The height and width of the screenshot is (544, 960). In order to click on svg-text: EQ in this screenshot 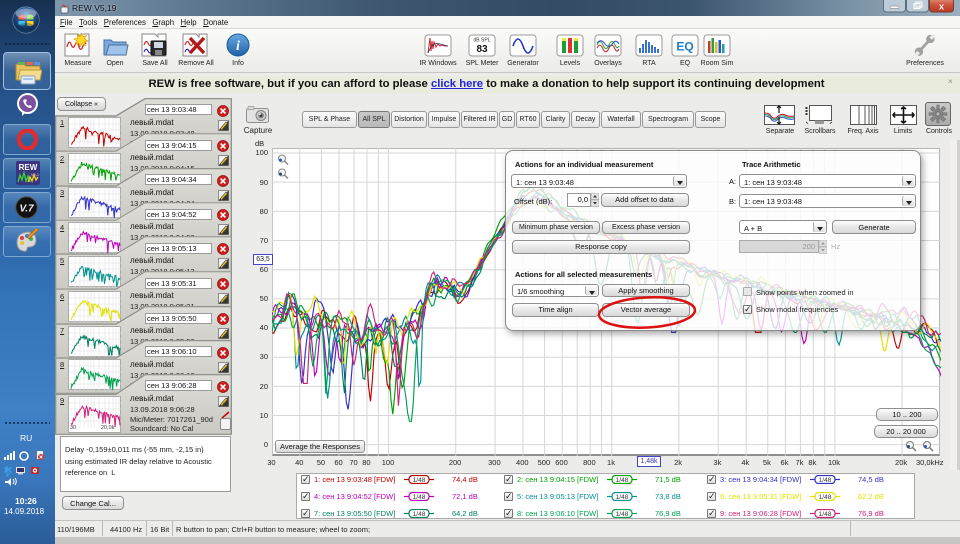, I will do `click(684, 47)`.